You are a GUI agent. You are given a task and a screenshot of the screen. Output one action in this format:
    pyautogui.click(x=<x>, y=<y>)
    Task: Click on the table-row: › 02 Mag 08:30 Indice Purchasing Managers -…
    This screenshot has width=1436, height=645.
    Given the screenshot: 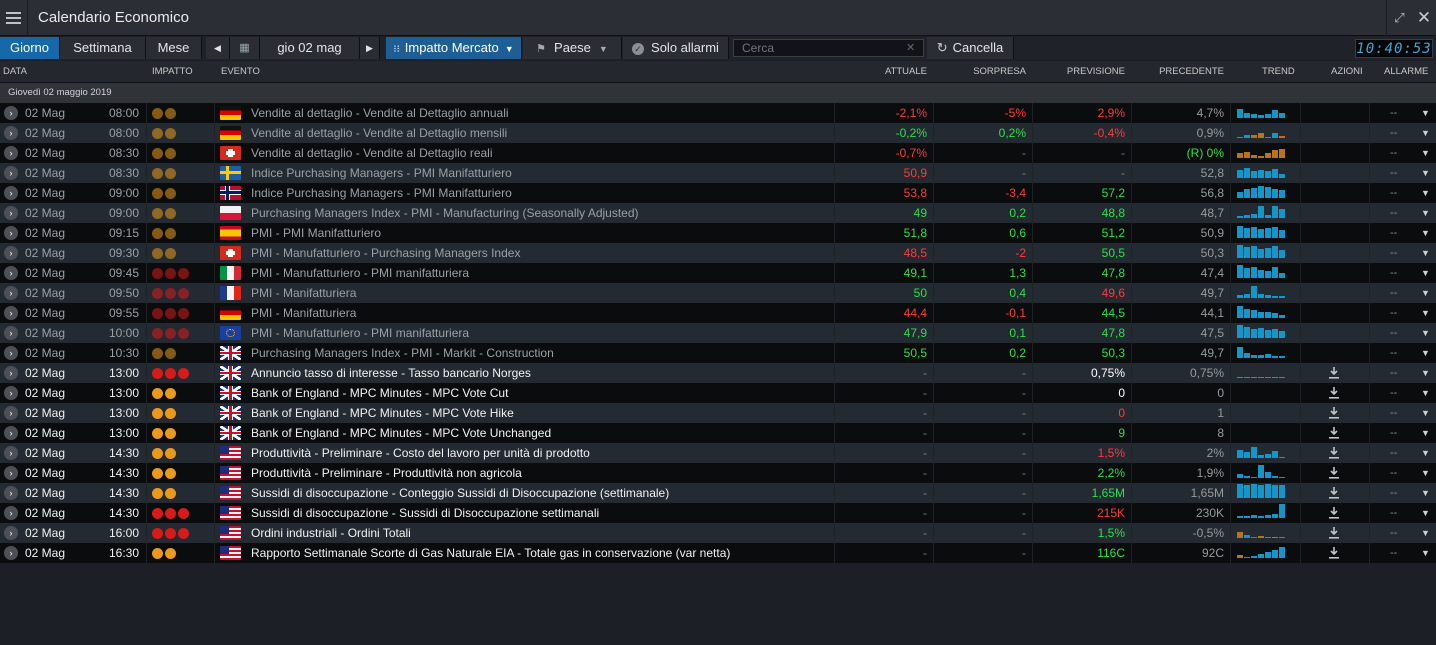 What is the action you would take?
    pyautogui.click(x=718, y=173)
    